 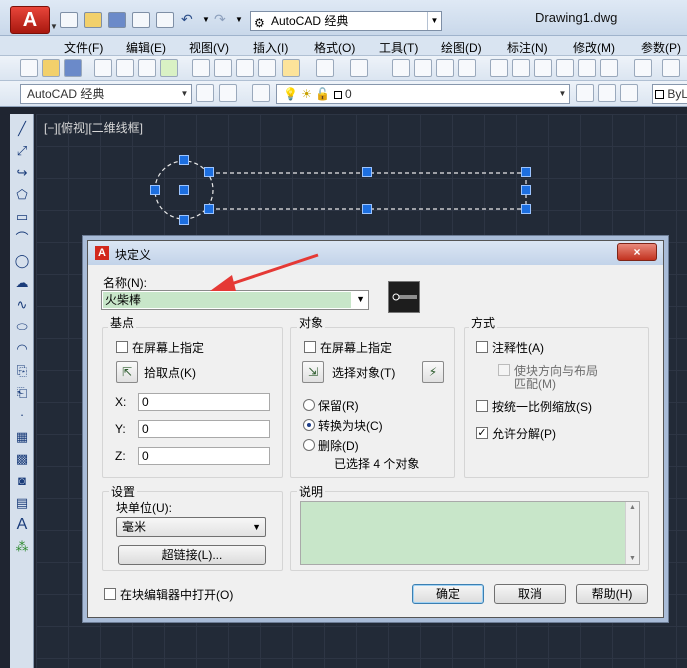 What do you see at coordinates (22, 503) in the screenshot?
I see `table-icon: ▤` at bounding box center [22, 503].